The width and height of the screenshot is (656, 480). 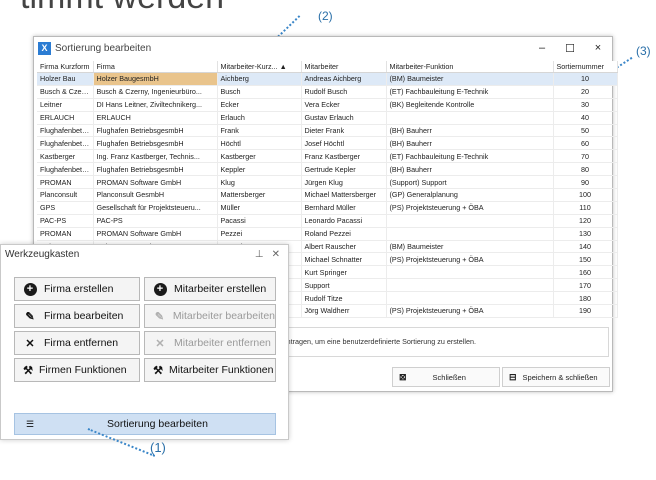 What do you see at coordinates (585, 67) in the screenshot?
I see `column-header: Sortiernummer` at bounding box center [585, 67].